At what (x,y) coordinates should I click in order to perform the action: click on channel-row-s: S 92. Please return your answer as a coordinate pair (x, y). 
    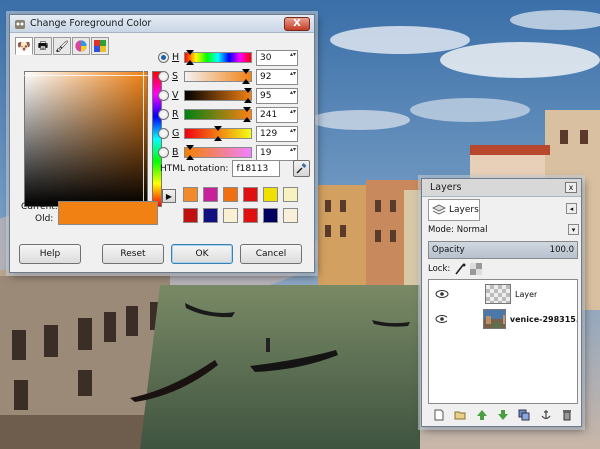
    Looking at the image, I should click on (228, 76).